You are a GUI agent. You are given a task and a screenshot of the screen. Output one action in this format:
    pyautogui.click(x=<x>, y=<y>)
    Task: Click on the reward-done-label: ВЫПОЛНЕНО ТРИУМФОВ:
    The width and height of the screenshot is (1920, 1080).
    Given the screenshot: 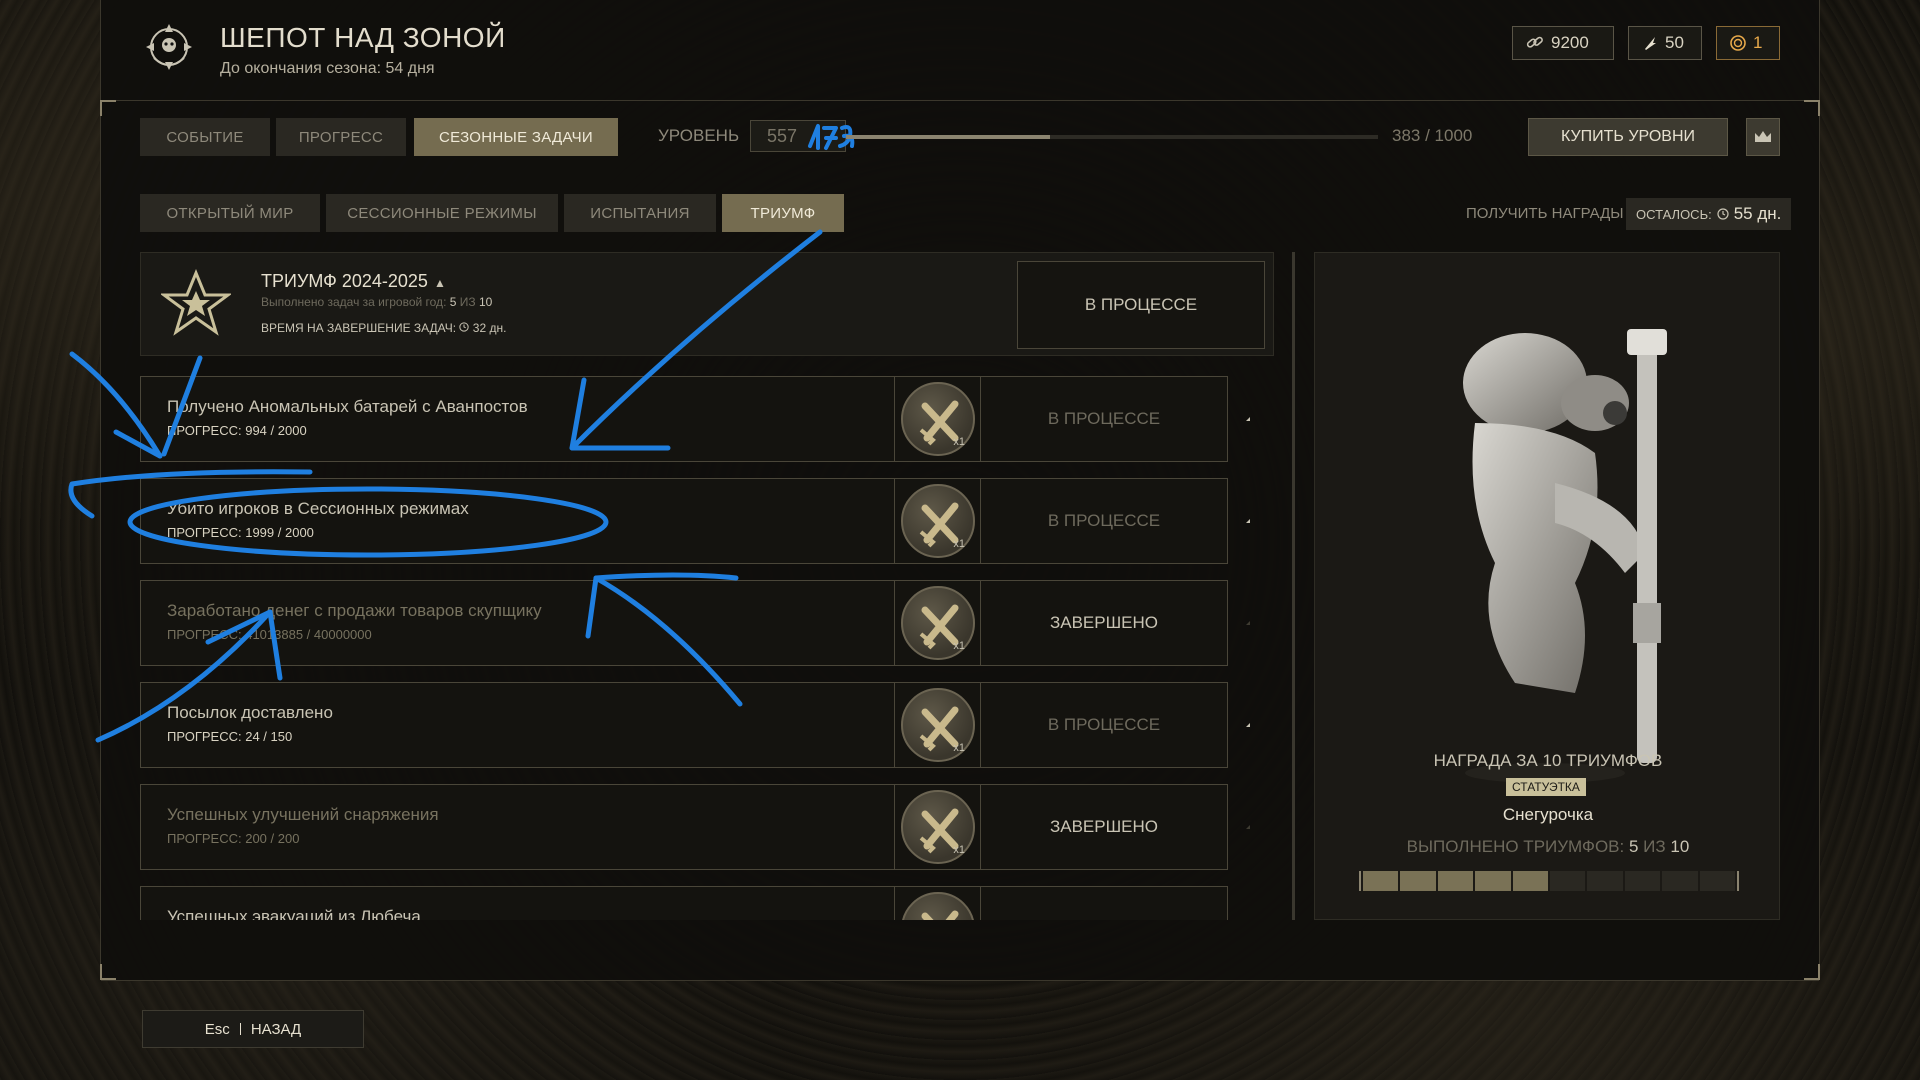 What is the action you would take?
    pyautogui.click(x=1515, y=846)
    